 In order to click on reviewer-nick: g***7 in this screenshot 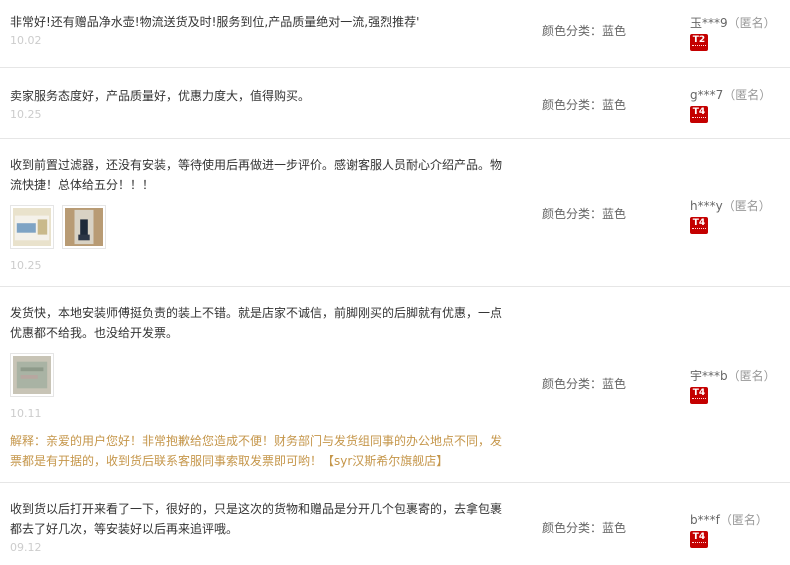, I will do `click(707, 95)`.